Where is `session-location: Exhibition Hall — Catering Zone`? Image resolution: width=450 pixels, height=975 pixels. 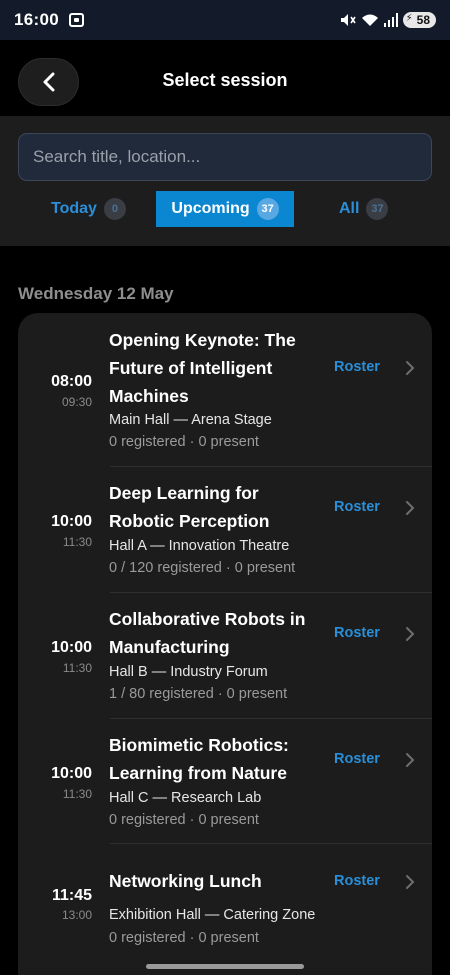 session-location: Exhibition Hall — Catering Zone is located at coordinates (212, 915).